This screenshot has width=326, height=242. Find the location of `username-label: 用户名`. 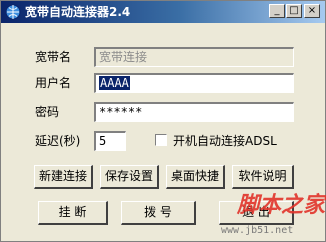

username-label: 用户名 is located at coordinates (53, 83).